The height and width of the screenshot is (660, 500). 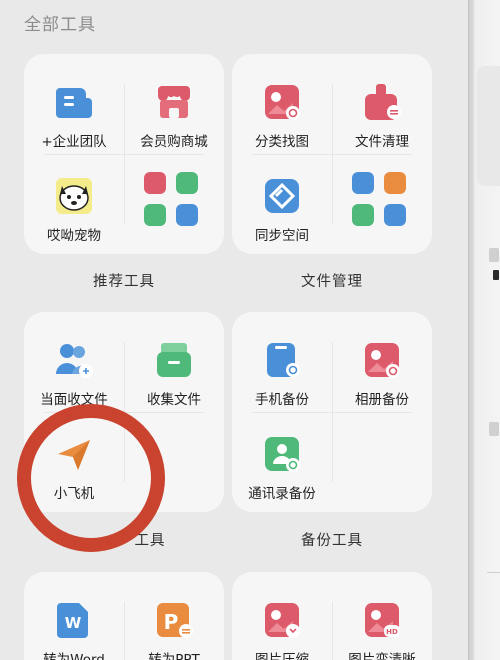 I want to click on tool-phone-backup: 手机备份, so click(x=282, y=374).